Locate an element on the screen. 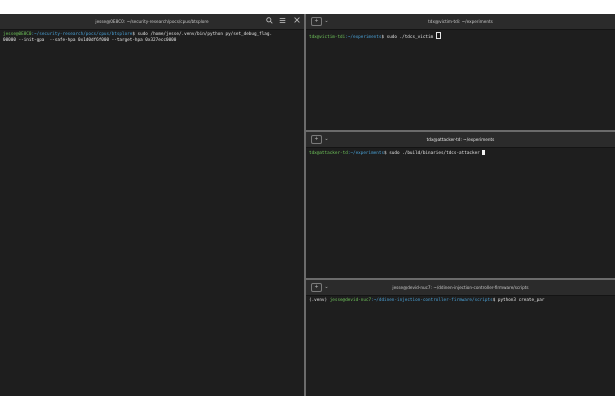 Image resolution: width=615 pixels, height=410 pixels. hamburger-menu-icon is located at coordinates (282, 21).